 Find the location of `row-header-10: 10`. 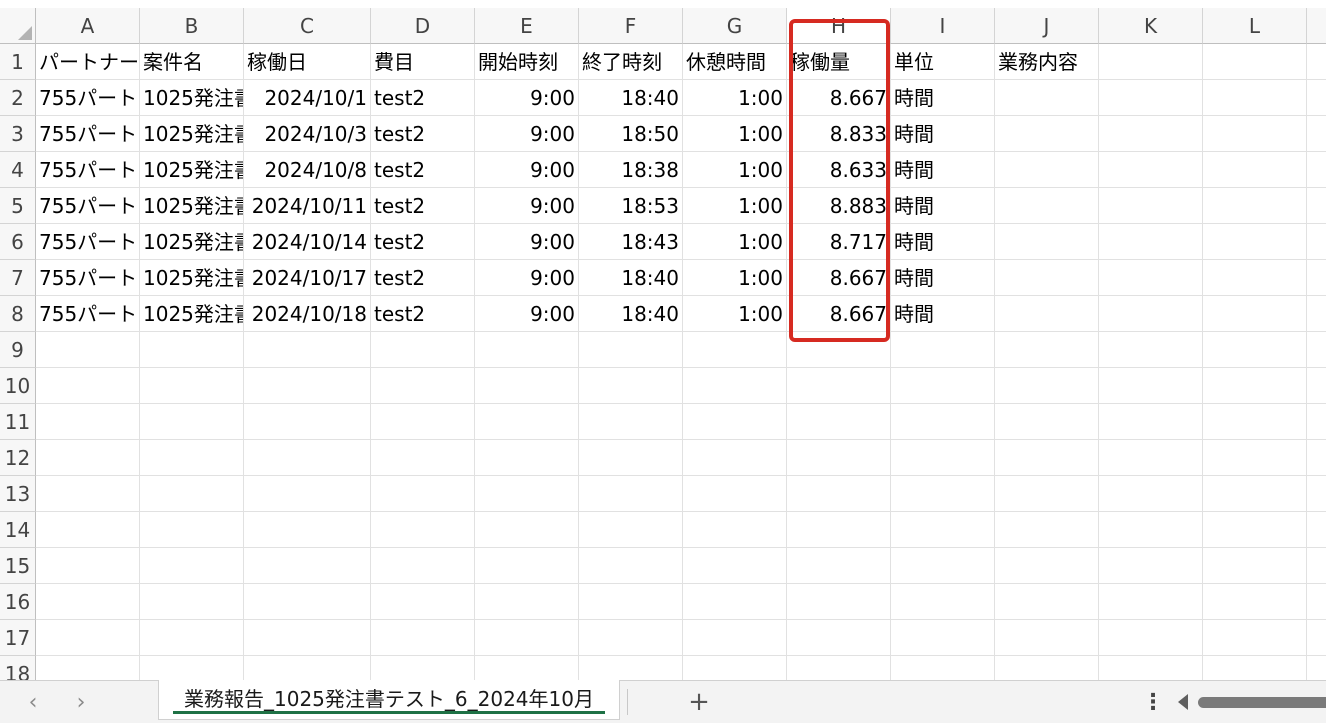

row-header-10: 10 is located at coordinates (18, 386).